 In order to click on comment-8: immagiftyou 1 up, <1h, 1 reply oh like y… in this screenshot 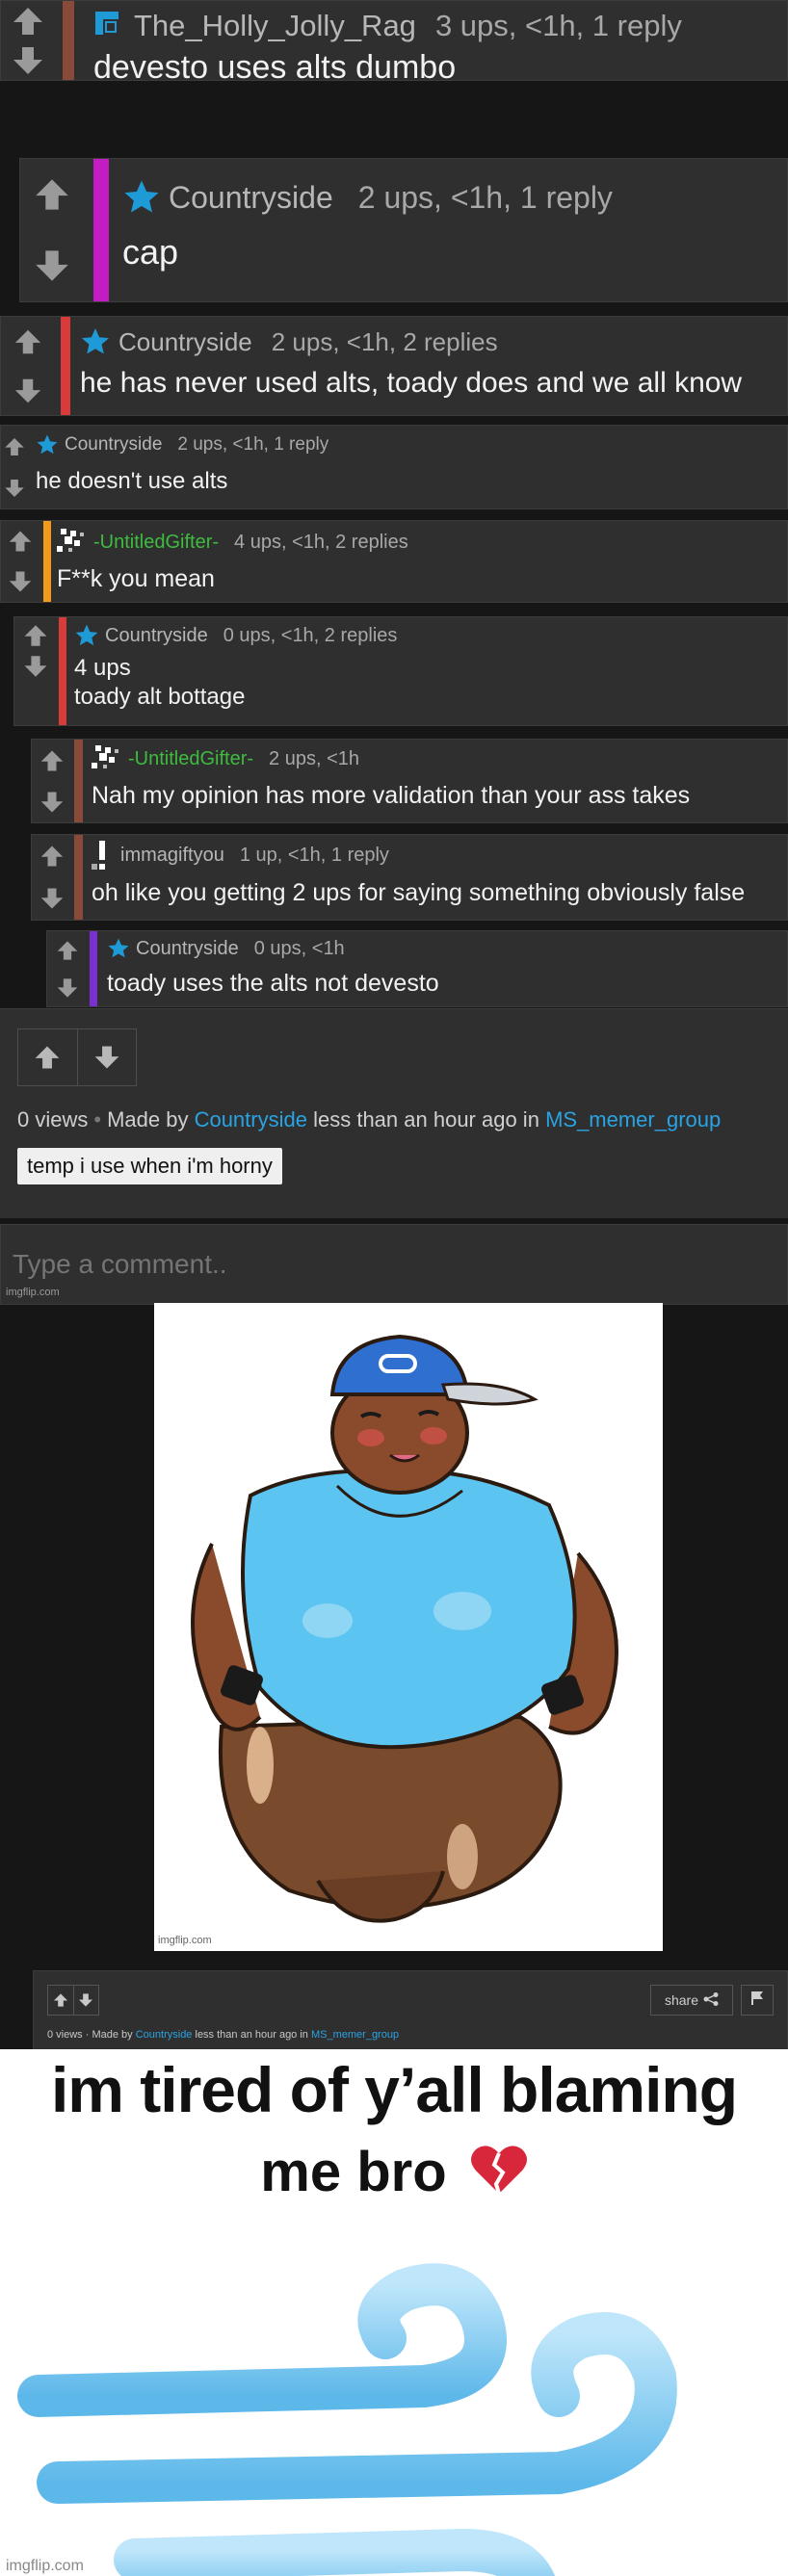, I will do `click(409, 877)`.